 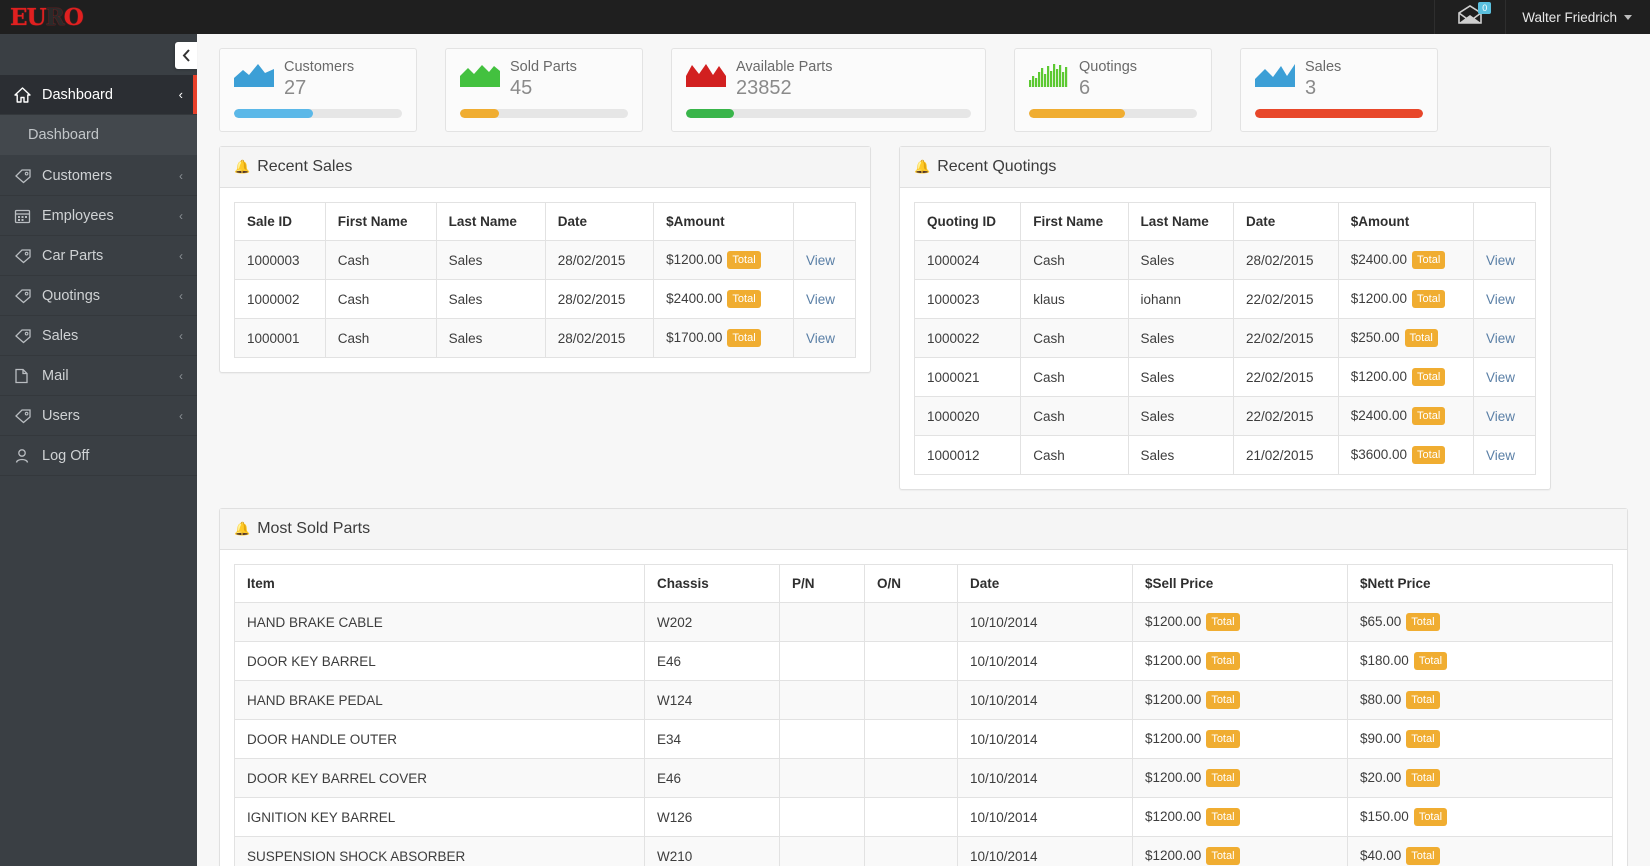 What do you see at coordinates (98, 256) in the screenshot?
I see `sidebar-item-car-parts: Car Parts ‹` at bounding box center [98, 256].